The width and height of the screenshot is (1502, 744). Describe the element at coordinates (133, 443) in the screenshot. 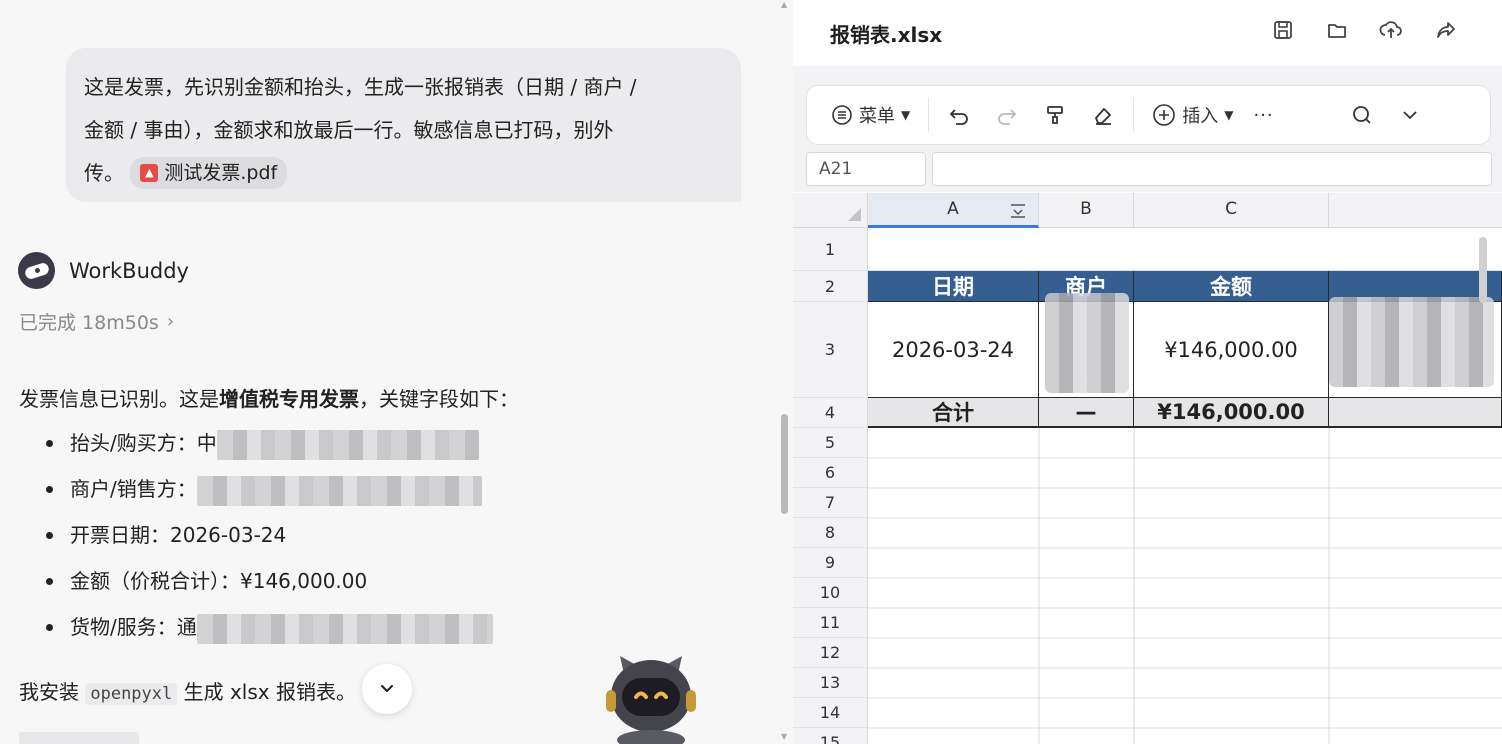

I see `field-label: 抬头/购买方：` at that location.